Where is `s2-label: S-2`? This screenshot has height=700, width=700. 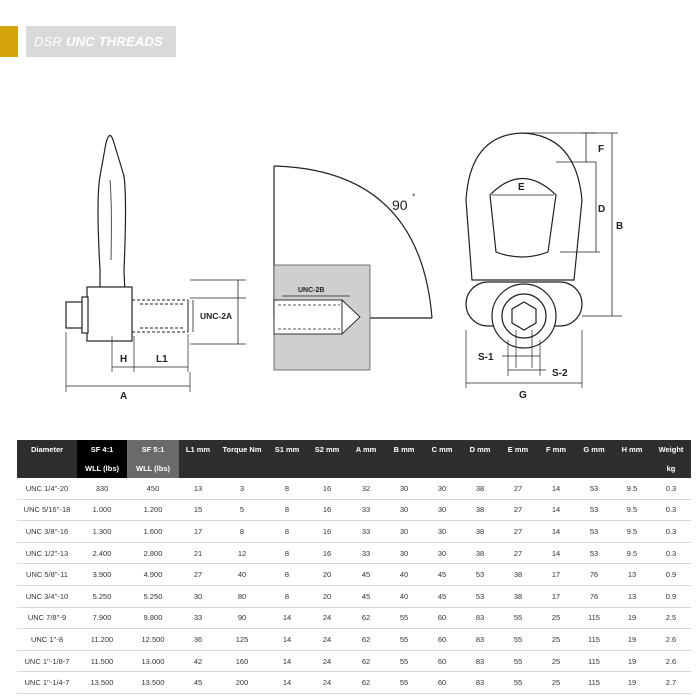 s2-label: S-2 is located at coordinates (560, 373).